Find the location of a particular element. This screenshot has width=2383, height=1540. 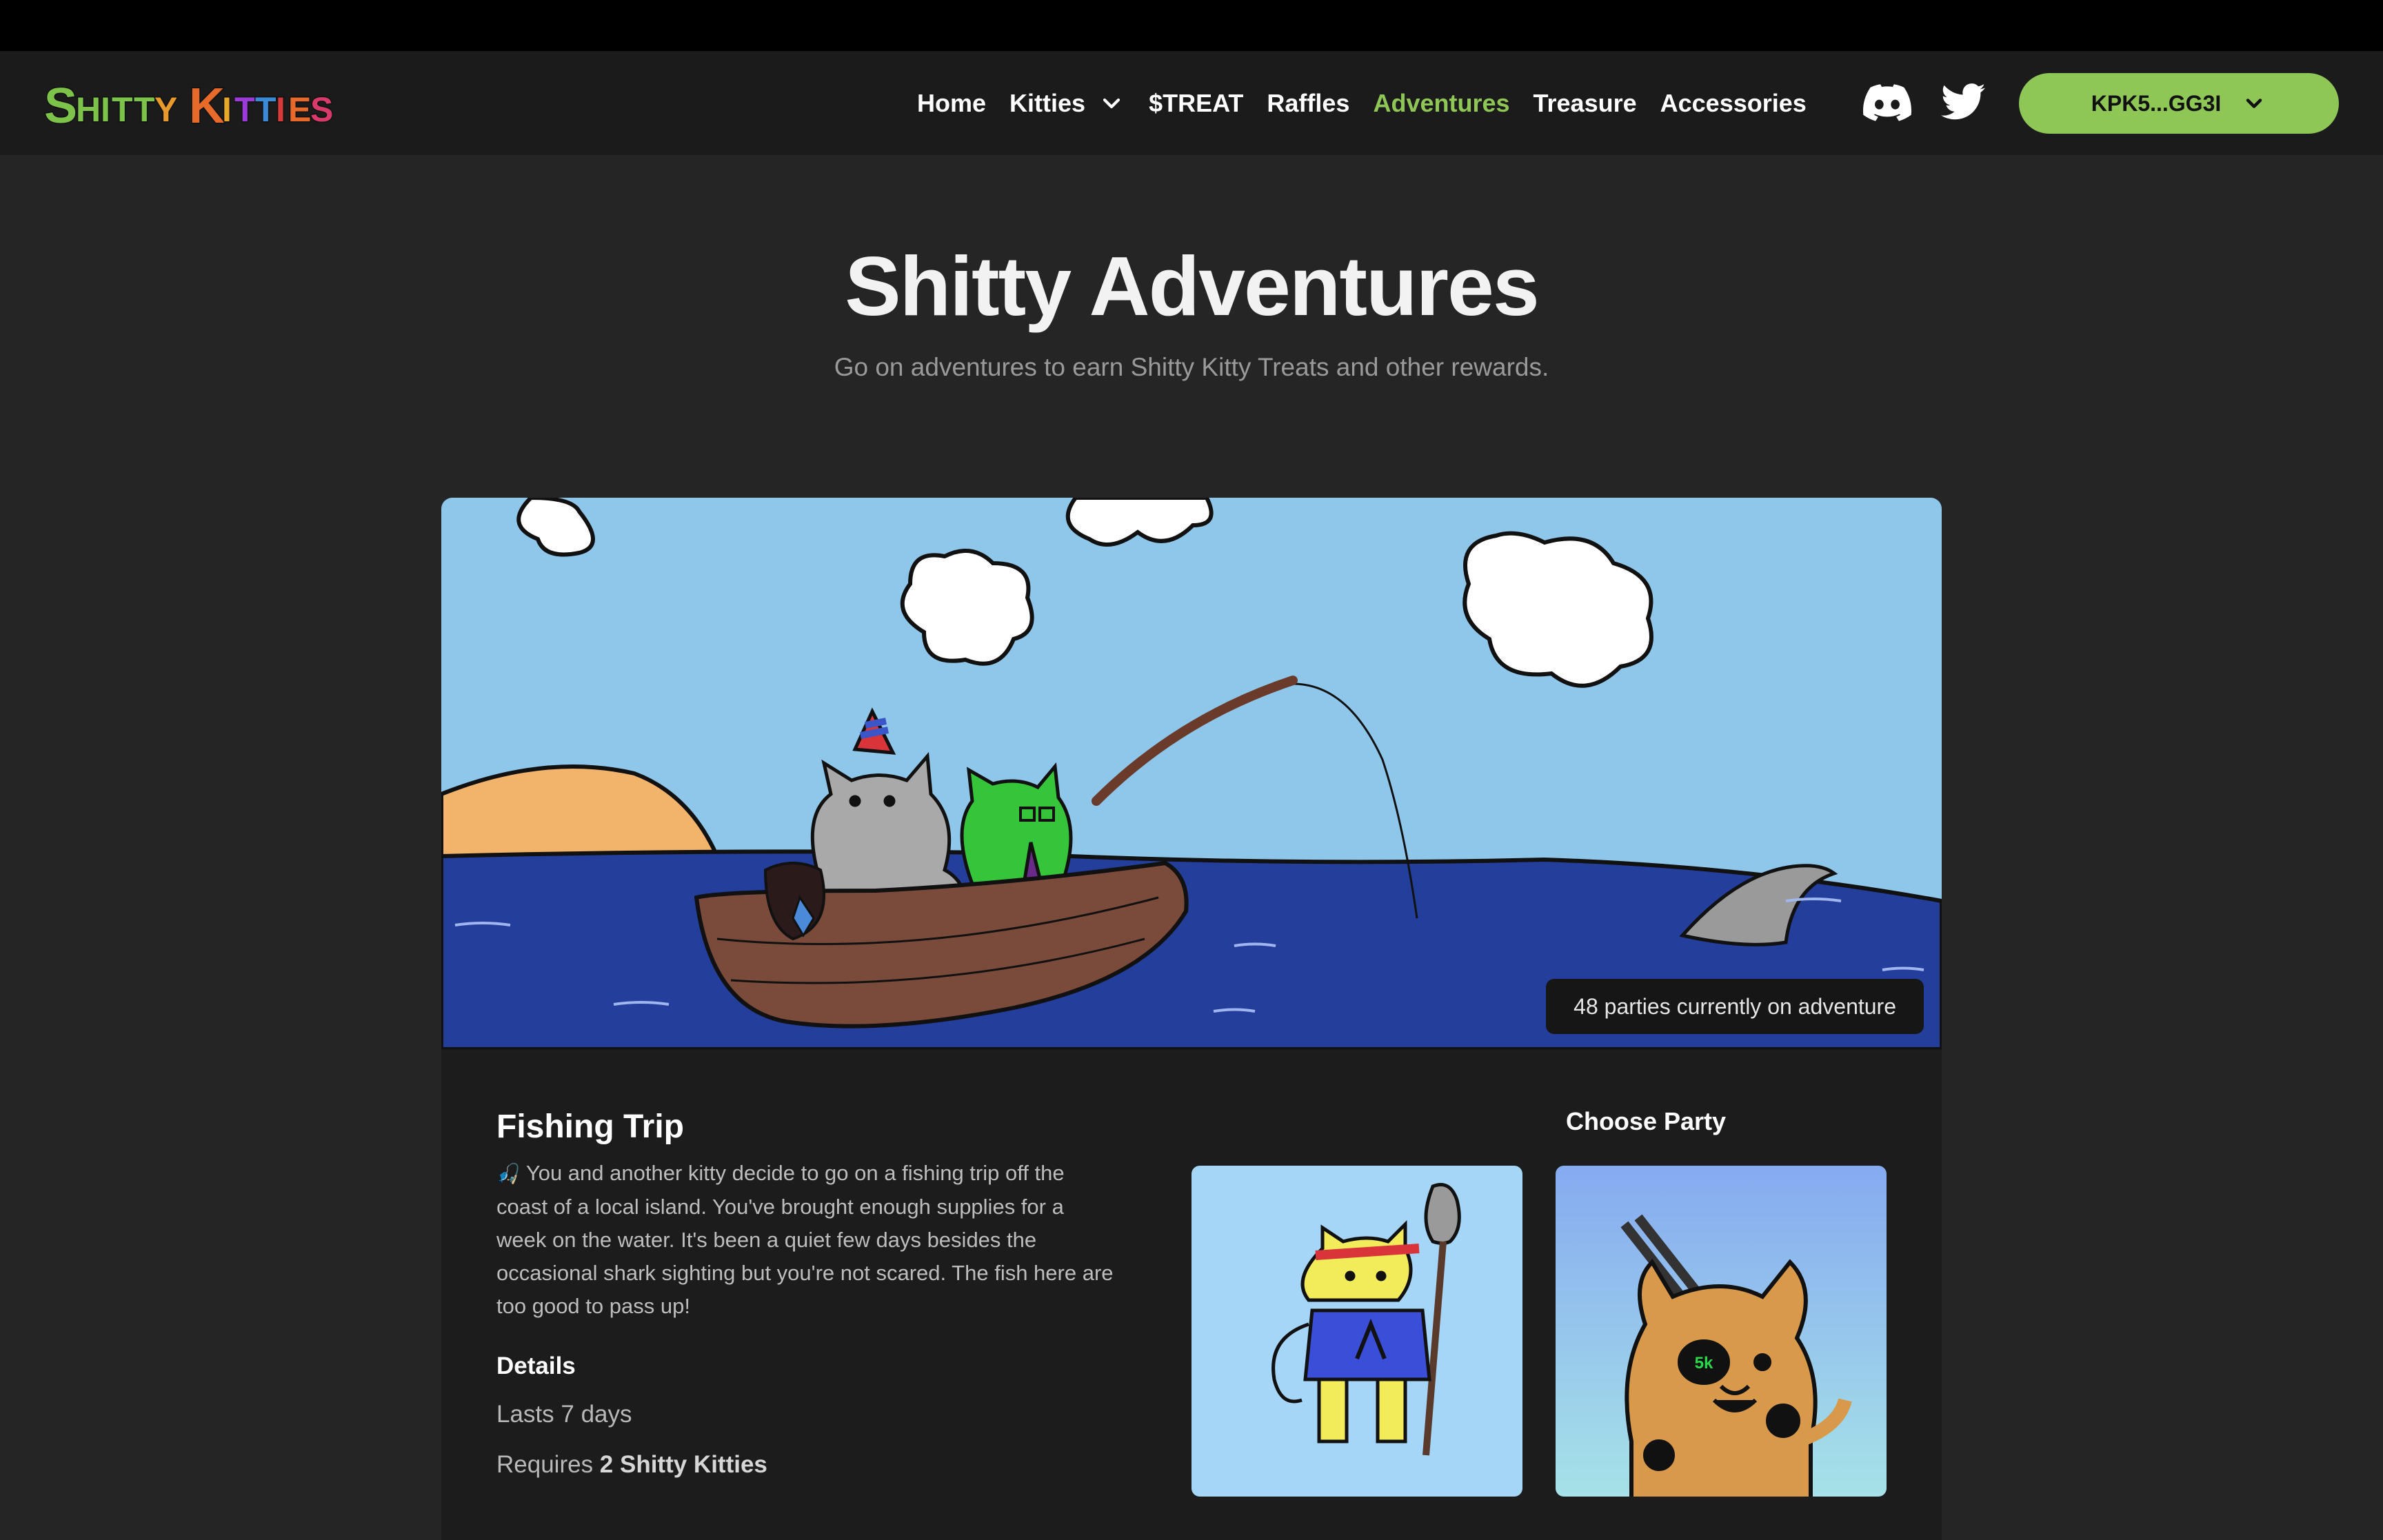

nav-treat: $TREAT is located at coordinates (1196, 104).